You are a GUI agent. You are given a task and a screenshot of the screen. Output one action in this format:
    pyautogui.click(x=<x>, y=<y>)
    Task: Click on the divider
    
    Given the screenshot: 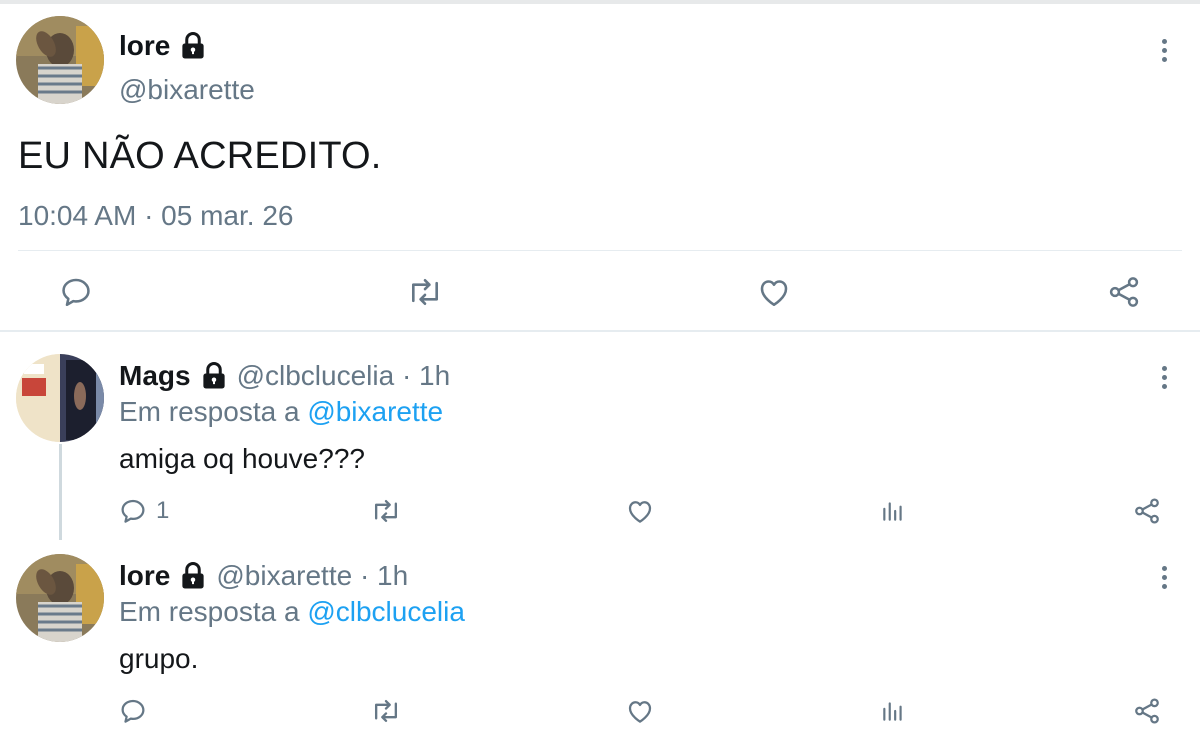 What is the action you would take?
    pyautogui.click(x=600, y=250)
    